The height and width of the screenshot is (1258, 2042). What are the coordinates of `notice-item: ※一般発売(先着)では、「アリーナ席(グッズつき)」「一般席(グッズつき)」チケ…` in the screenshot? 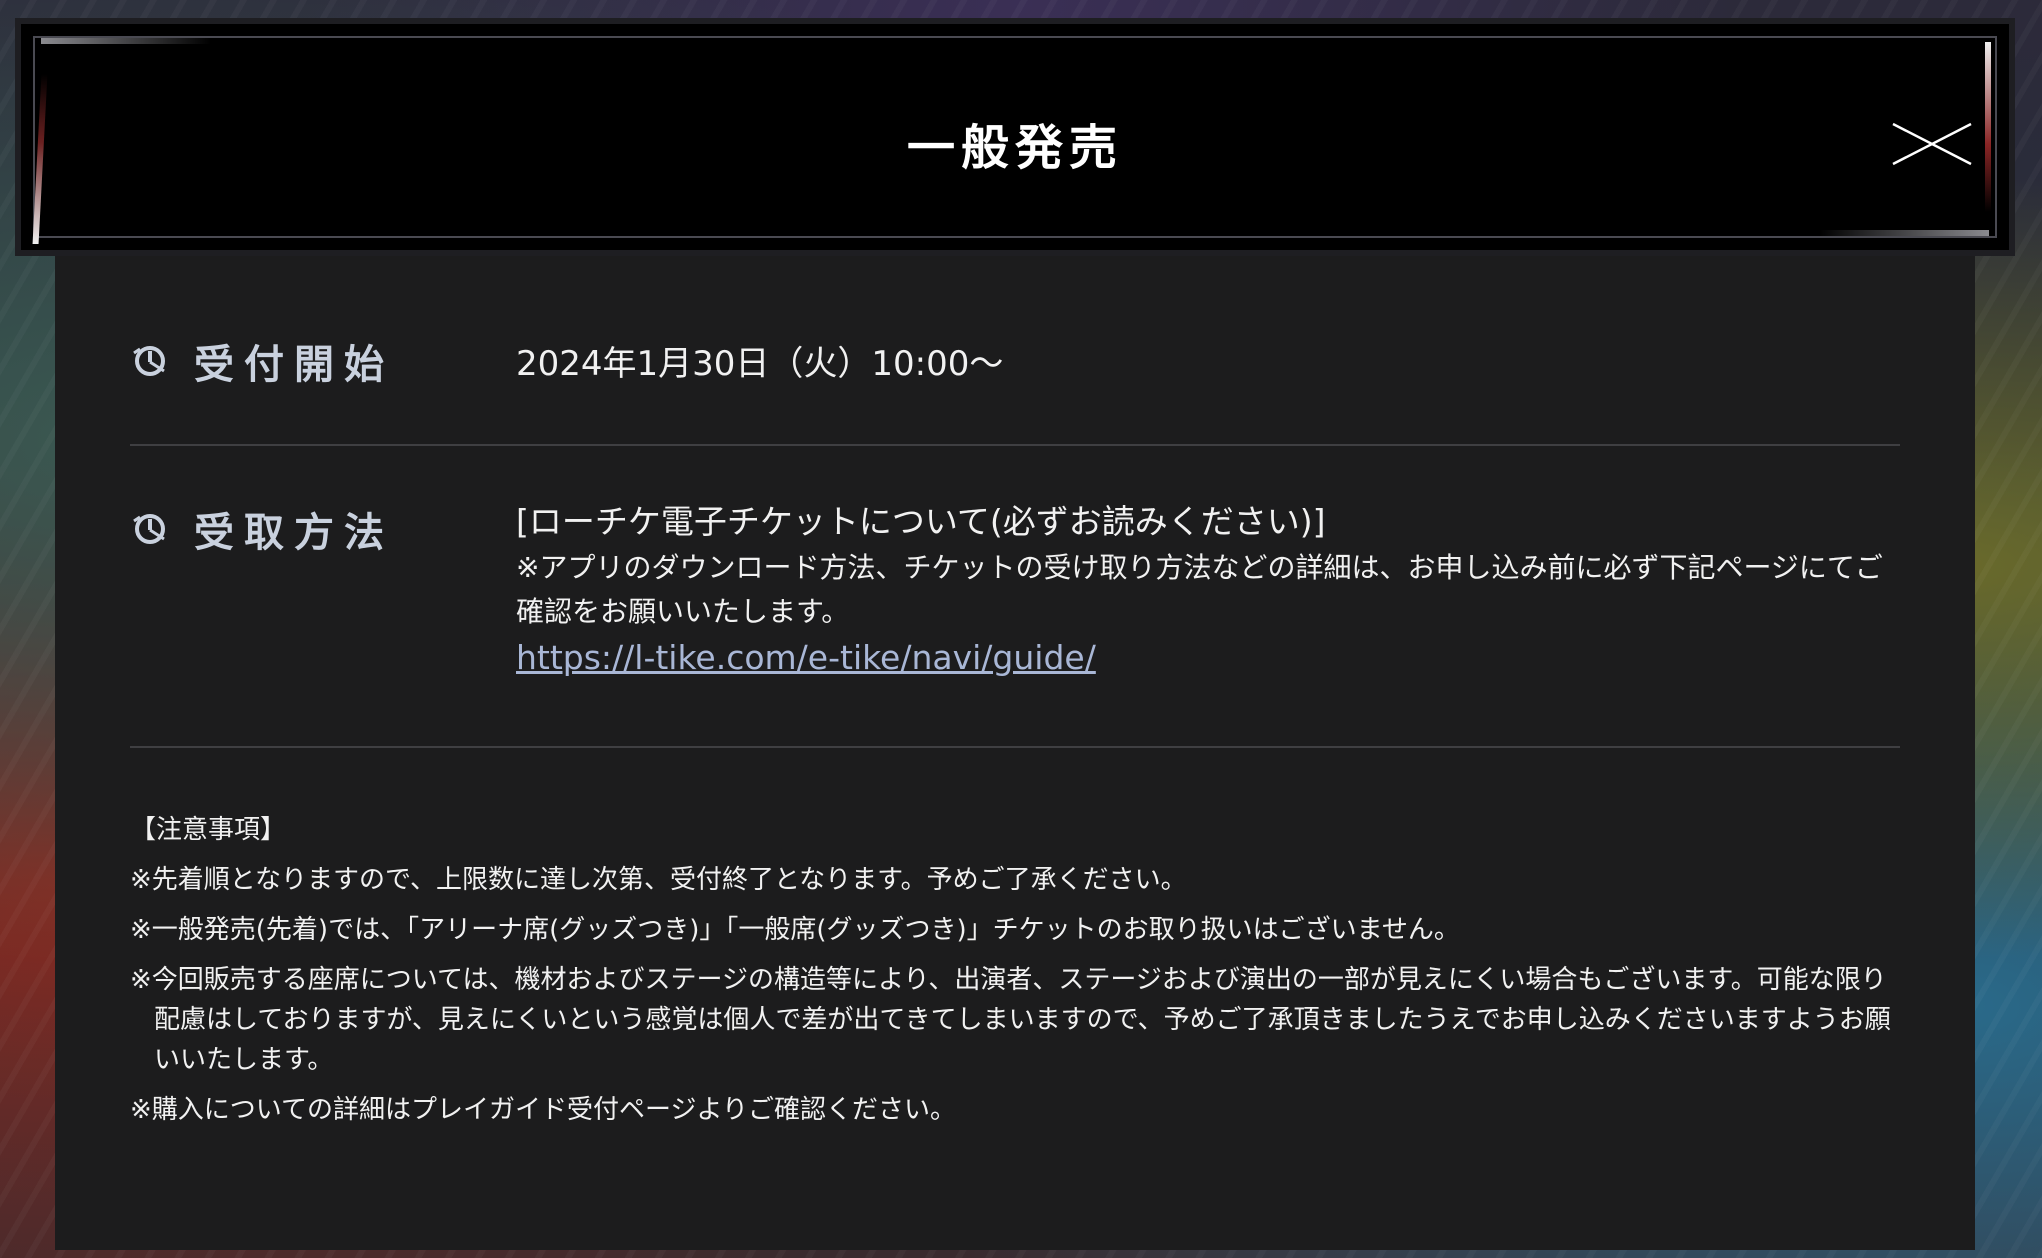 It's located at (795, 930).